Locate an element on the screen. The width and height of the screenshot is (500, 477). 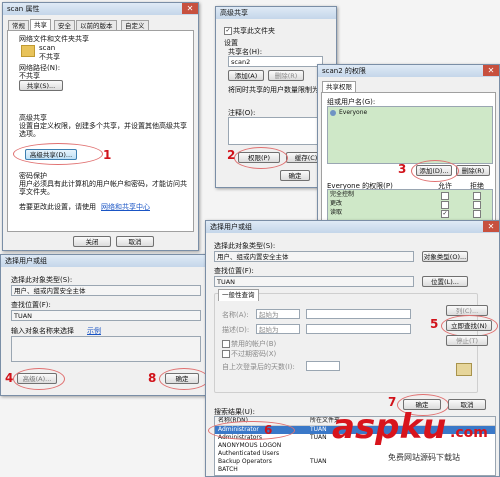
title-bar: 选择用户或组 is located at coordinates (104, 261).